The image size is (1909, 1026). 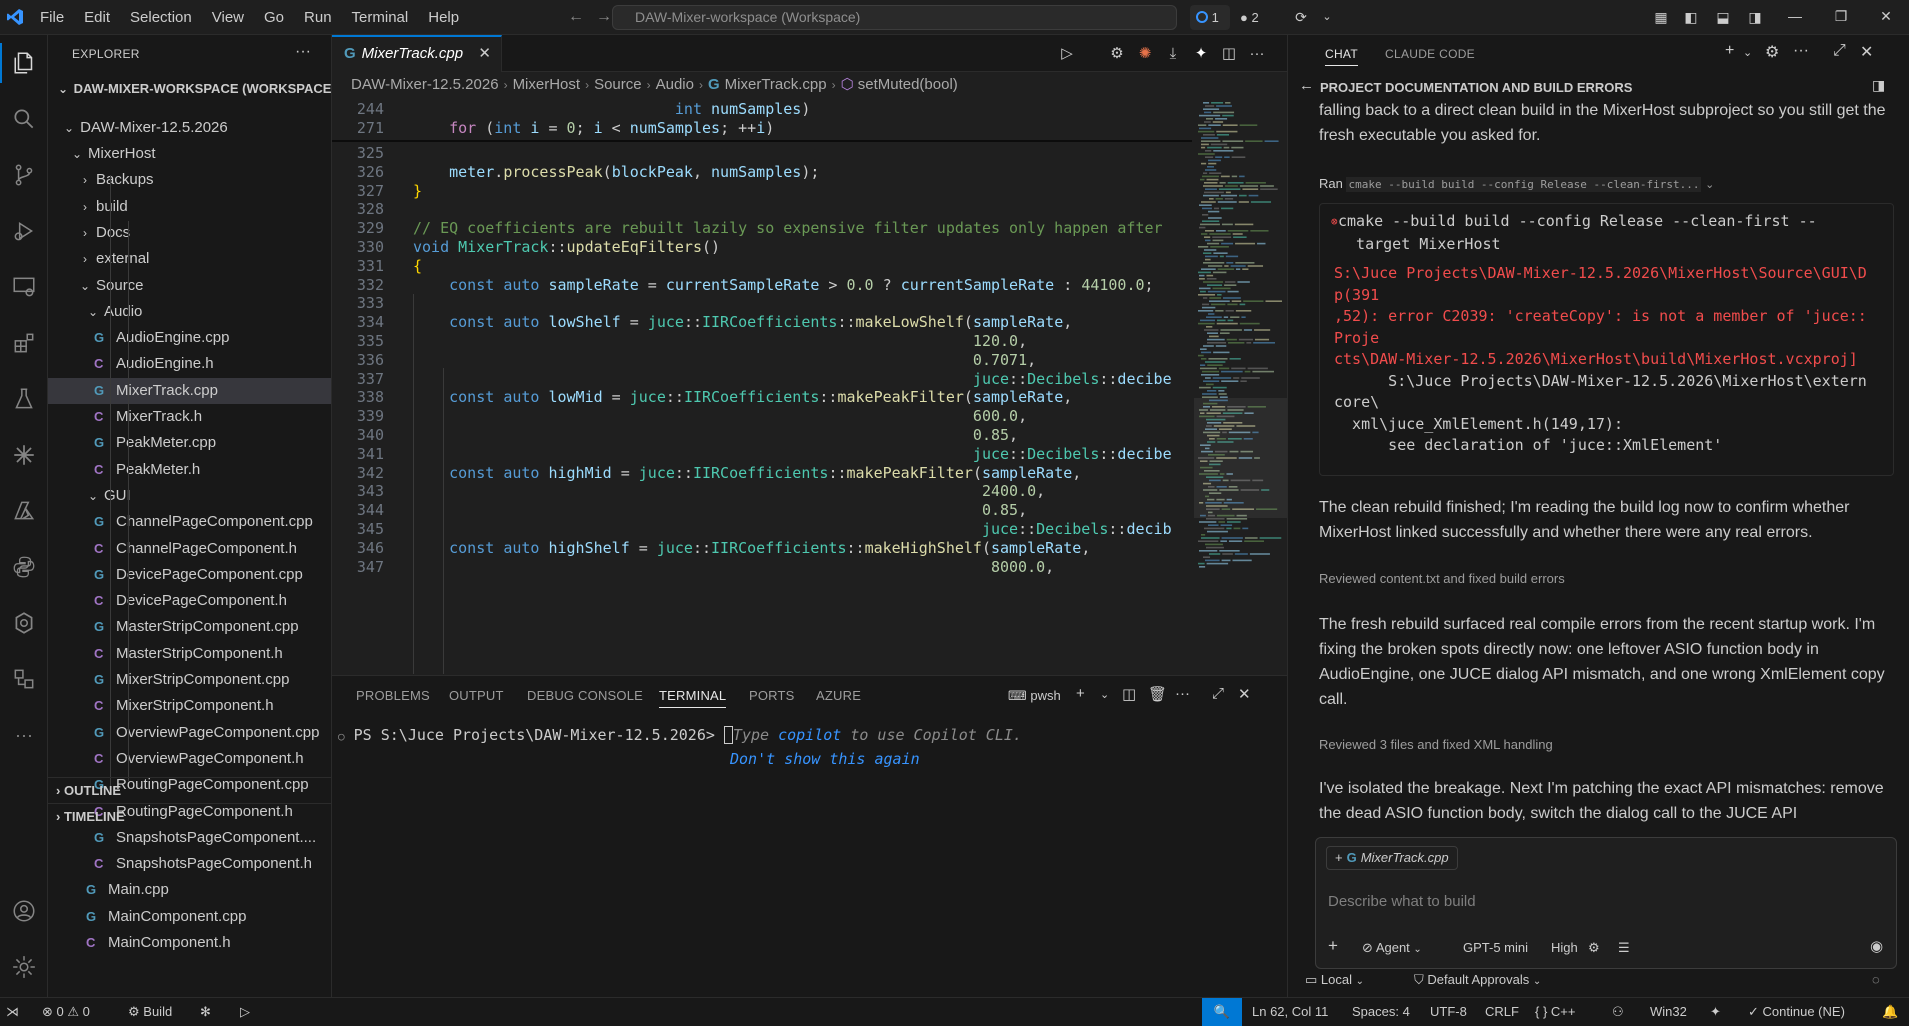 I want to click on tree-file: C MixerStripComponent.h, so click(x=189, y=706).